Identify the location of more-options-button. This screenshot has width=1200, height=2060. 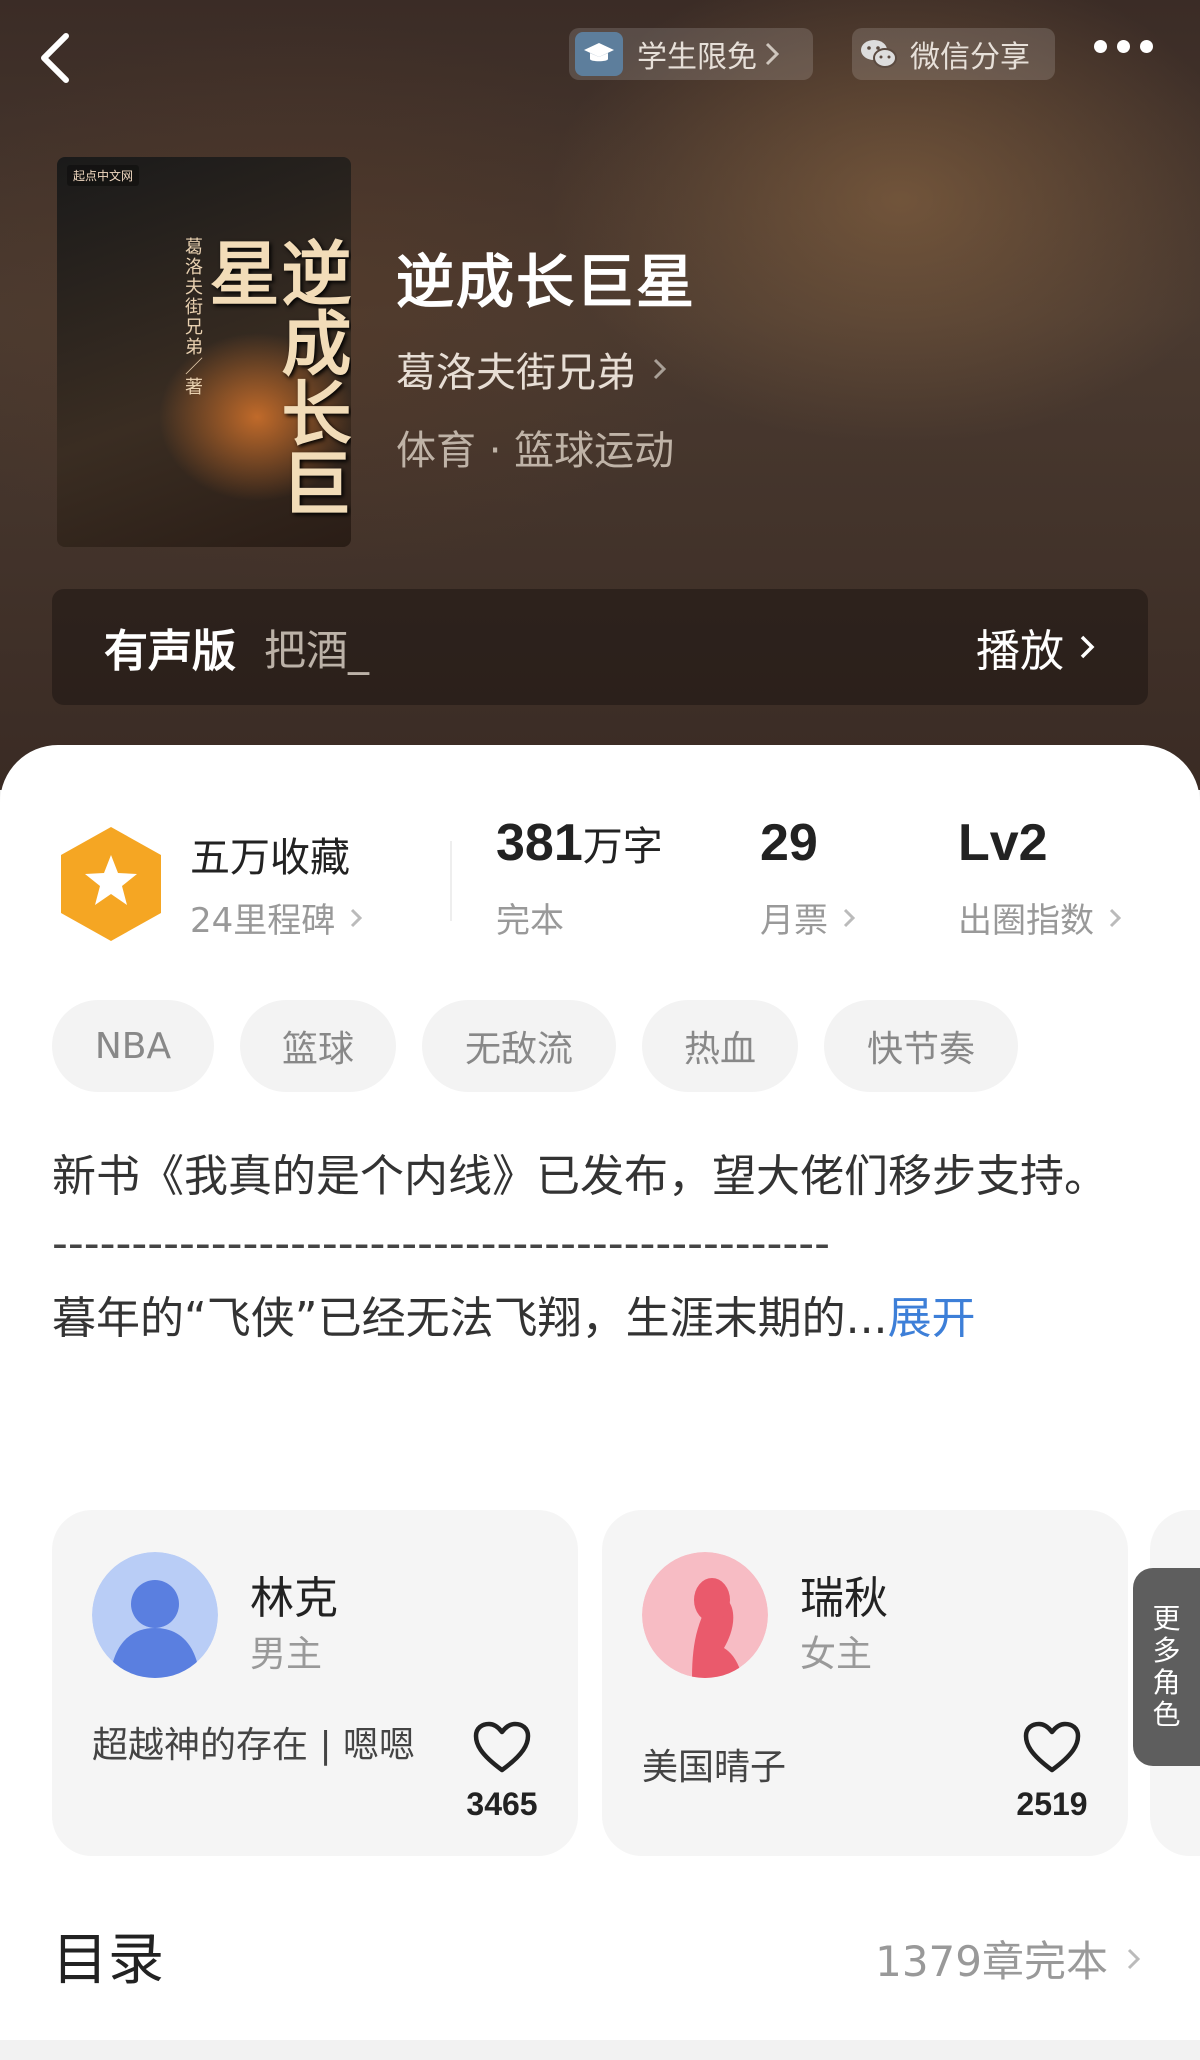
(1123, 46).